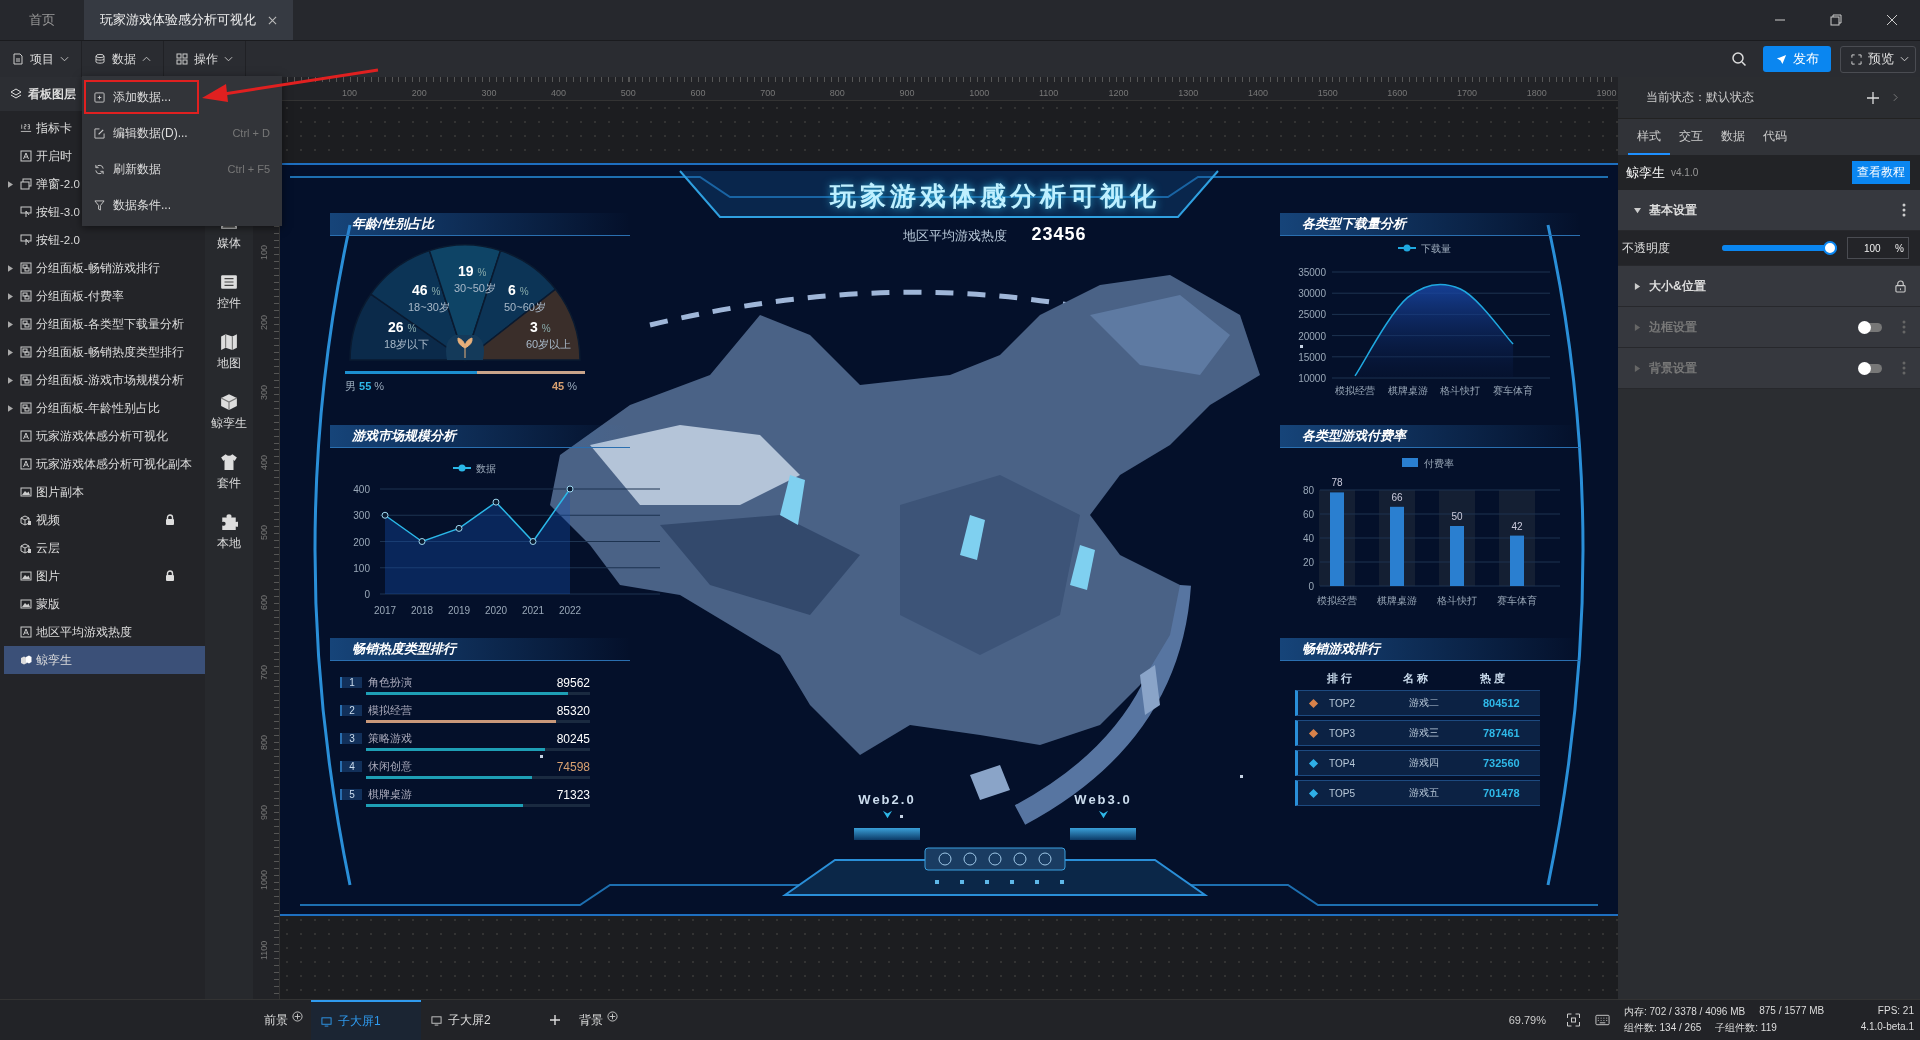  What do you see at coordinates (422, 610) in the screenshot?
I see `axis-label: 2018` at bounding box center [422, 610].